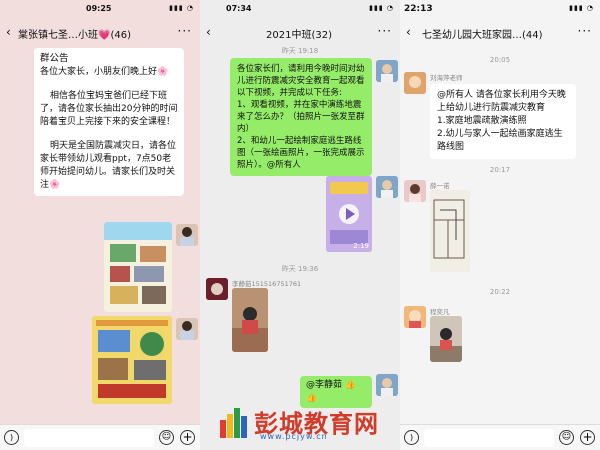  Describe the element at coordinates (446, 78) in the screenshot. I see `sender-name: 刘海萍老师` at that location.